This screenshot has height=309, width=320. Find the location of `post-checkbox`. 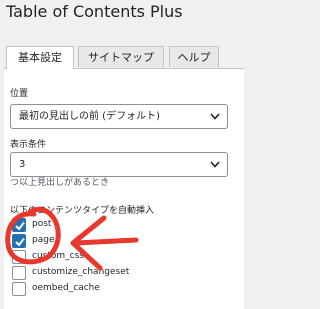

post-checkbox is located at coordinates (19, 225).